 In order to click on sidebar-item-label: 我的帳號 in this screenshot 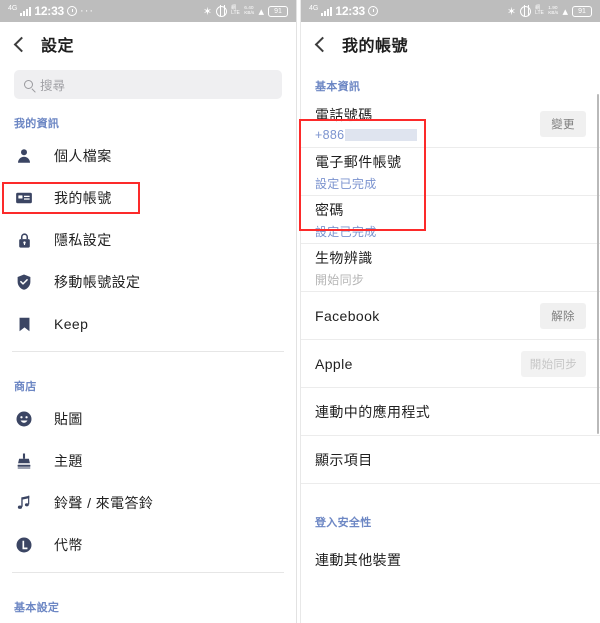, I will do `click(83, 198)`.